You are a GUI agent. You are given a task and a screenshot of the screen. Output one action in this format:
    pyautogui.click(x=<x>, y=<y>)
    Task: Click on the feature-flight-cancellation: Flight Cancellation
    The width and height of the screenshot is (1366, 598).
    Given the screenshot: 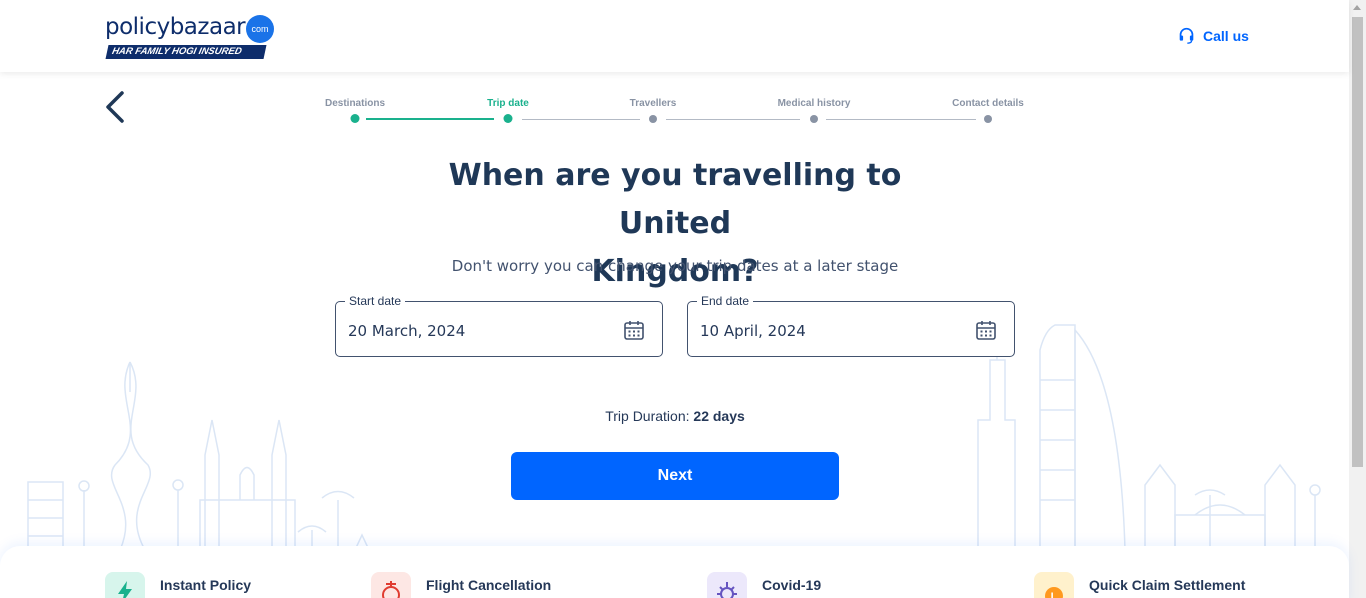 What is the action you would take?
    pyautogui.click(x=461, y=585)
    